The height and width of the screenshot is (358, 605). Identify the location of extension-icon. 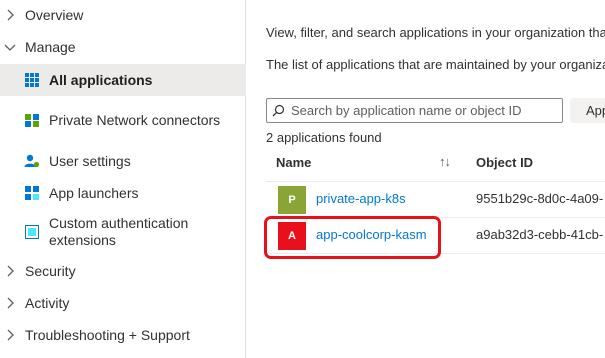
(32, 232).